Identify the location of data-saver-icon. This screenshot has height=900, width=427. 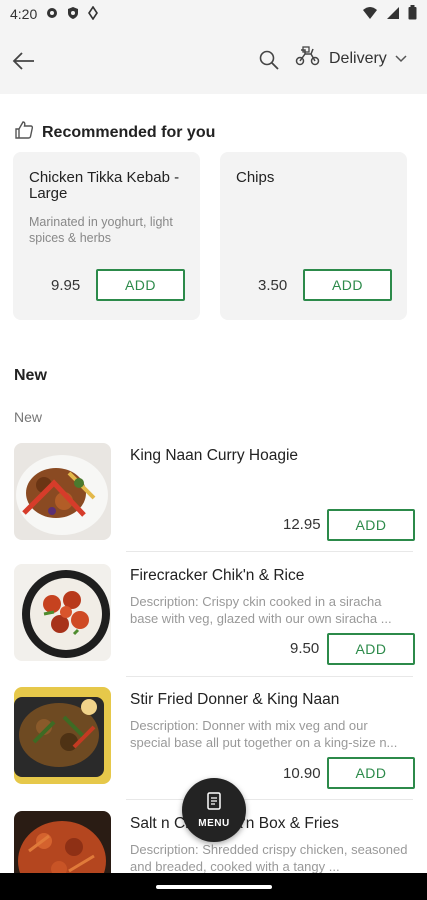
(93, 14).